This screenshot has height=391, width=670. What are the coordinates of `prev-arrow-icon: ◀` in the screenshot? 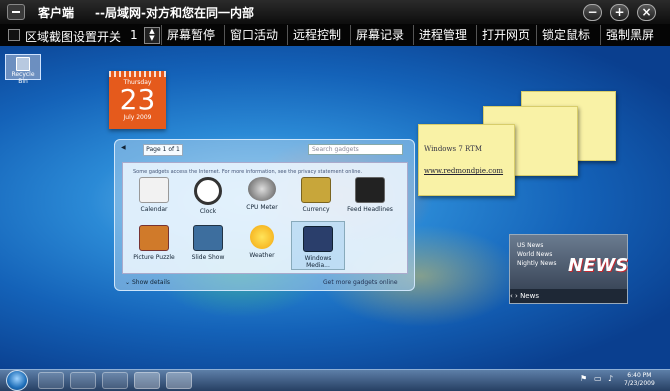 It's located at (123, 147).